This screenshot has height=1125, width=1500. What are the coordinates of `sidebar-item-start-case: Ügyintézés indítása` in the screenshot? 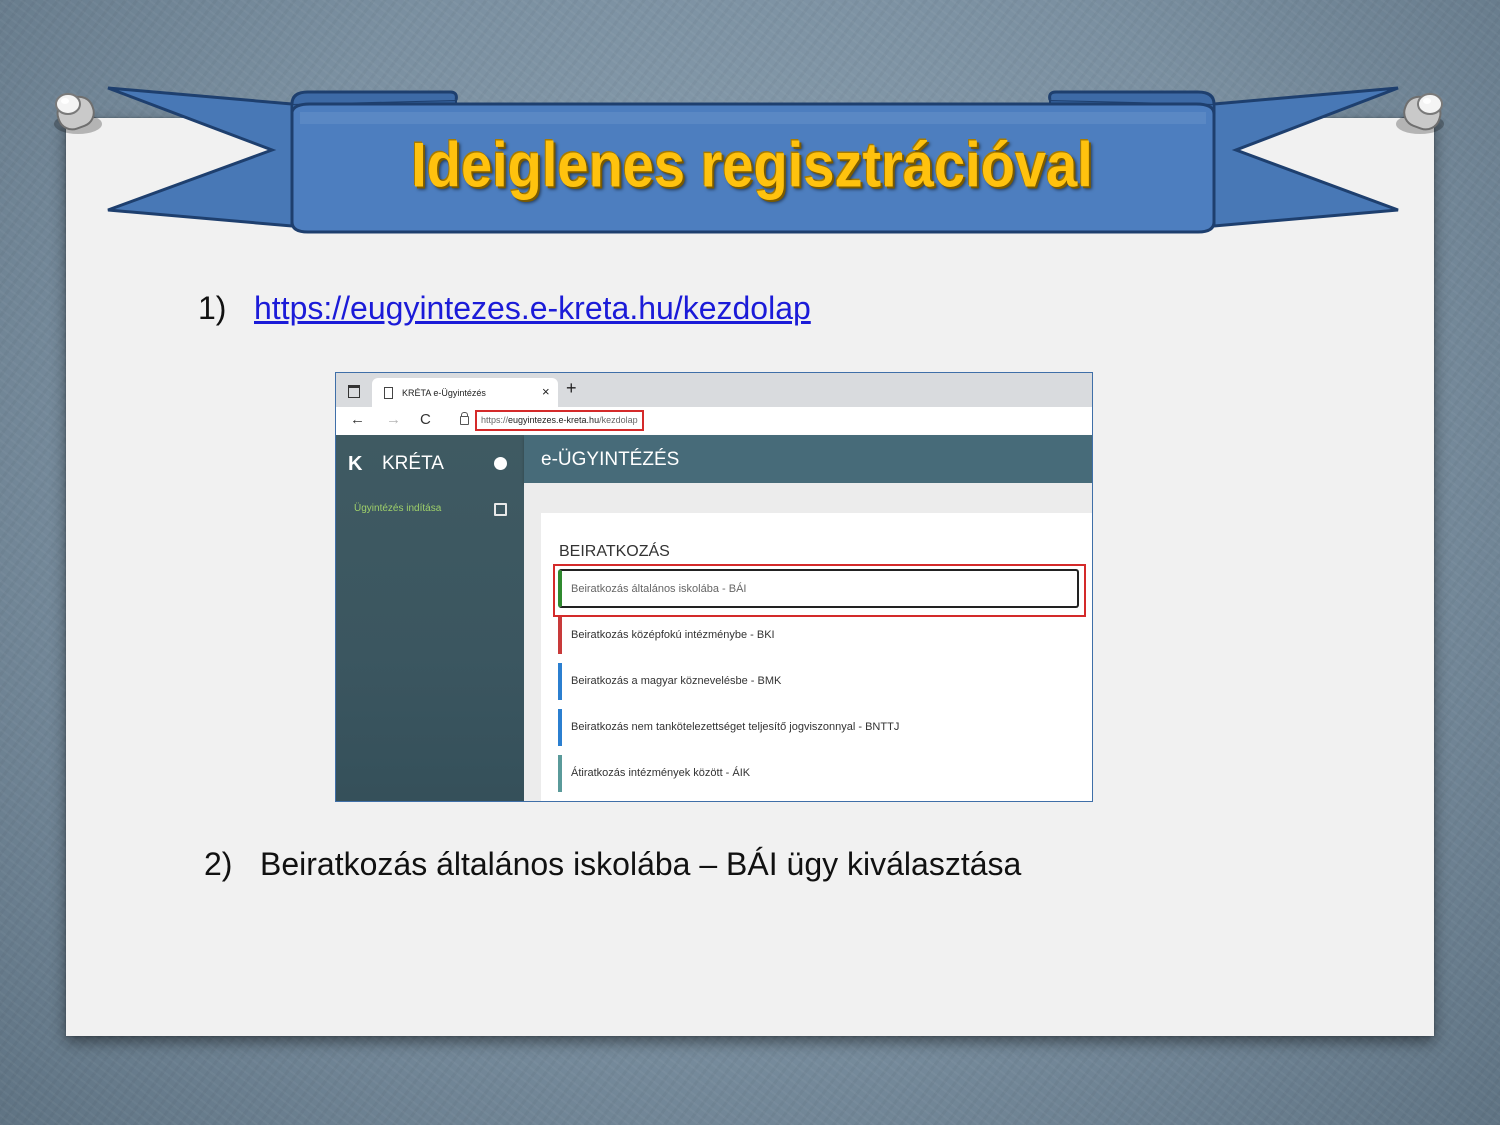 It's located at (397, 508).